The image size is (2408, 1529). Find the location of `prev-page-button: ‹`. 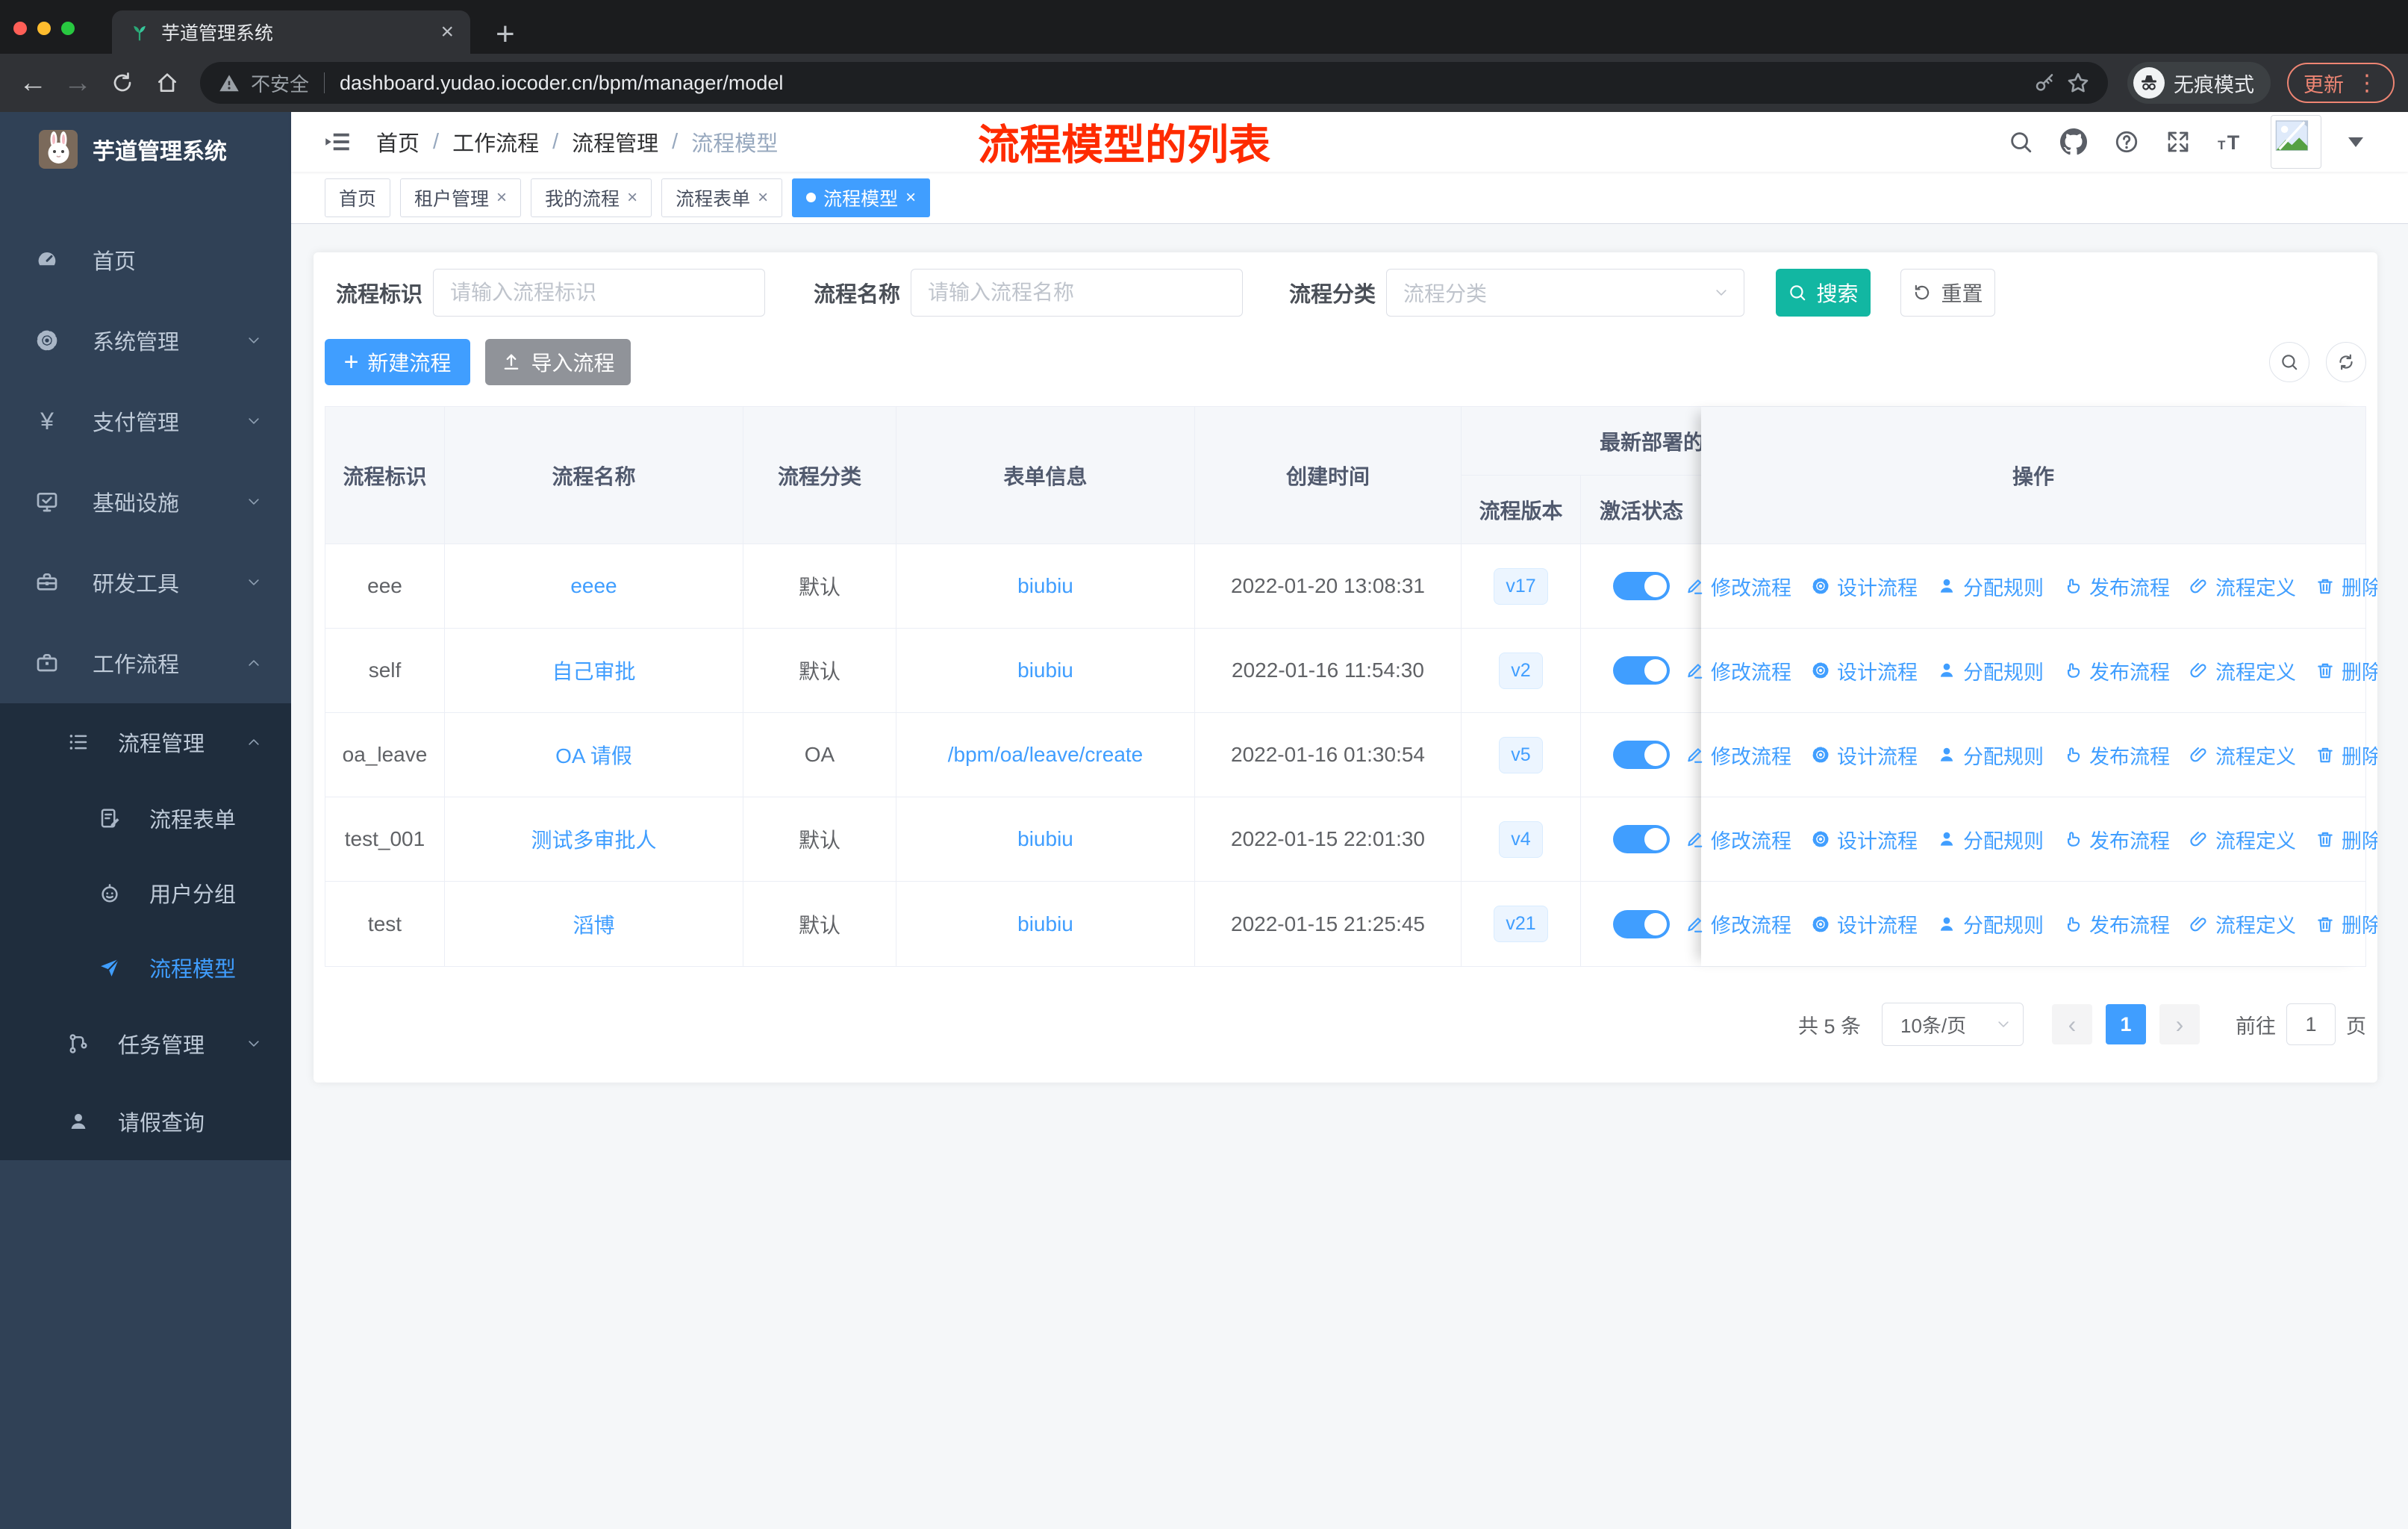

prev-page-button: ‹ is located at coordinates (2072, 1024).